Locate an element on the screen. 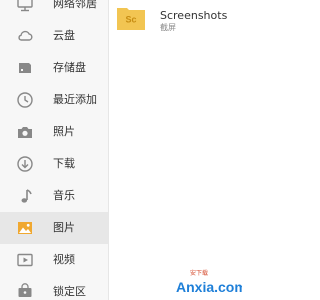 This screenshot has height=300, width=320. sidebar-item-label: 视频 is located at coordinates (64, 259).